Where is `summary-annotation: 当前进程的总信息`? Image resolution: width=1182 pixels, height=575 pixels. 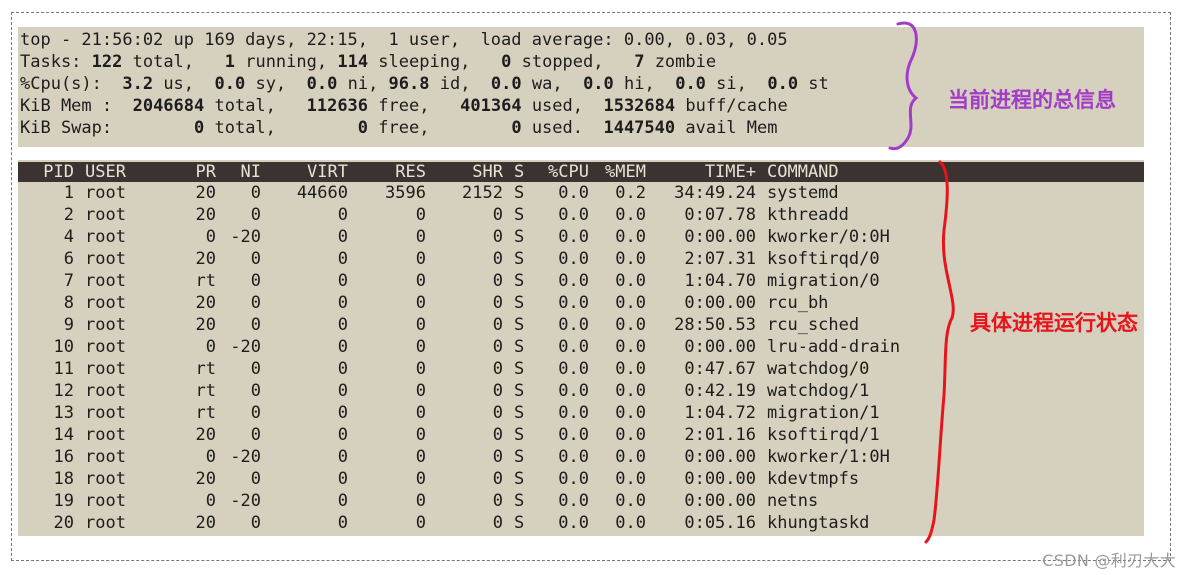 summary-annotation: 当前进程的总信息 is located at coordinates (1032, 100).